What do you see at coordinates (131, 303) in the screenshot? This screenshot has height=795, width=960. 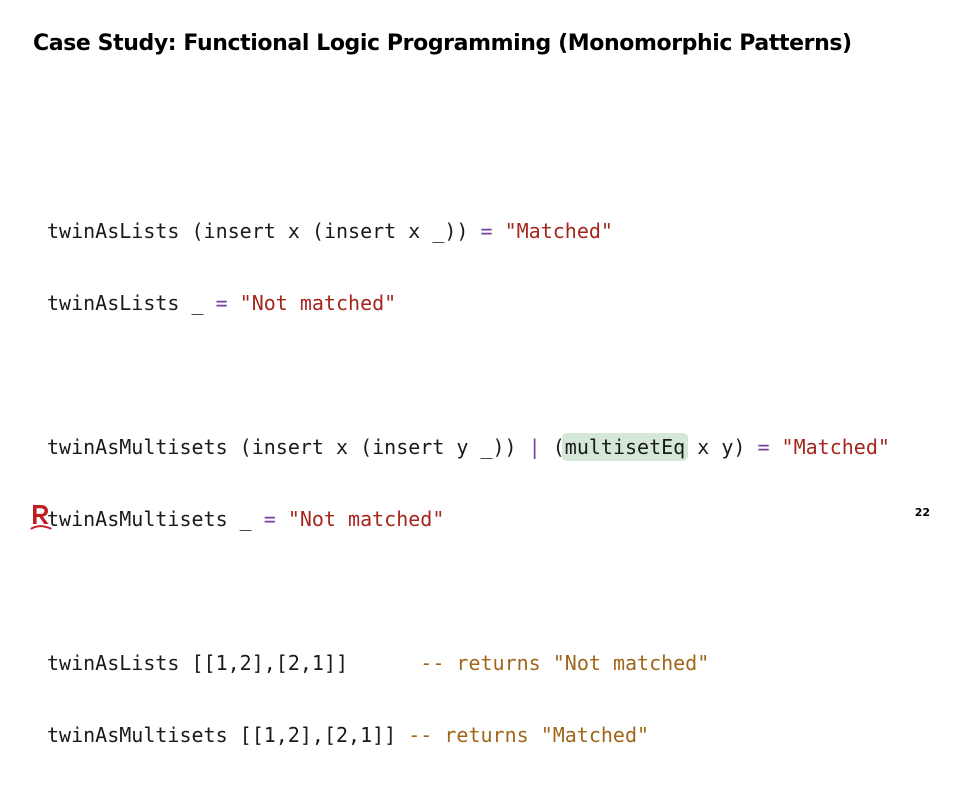 I see `code-text: twinAsLists _` at bounding box center [131, 303].